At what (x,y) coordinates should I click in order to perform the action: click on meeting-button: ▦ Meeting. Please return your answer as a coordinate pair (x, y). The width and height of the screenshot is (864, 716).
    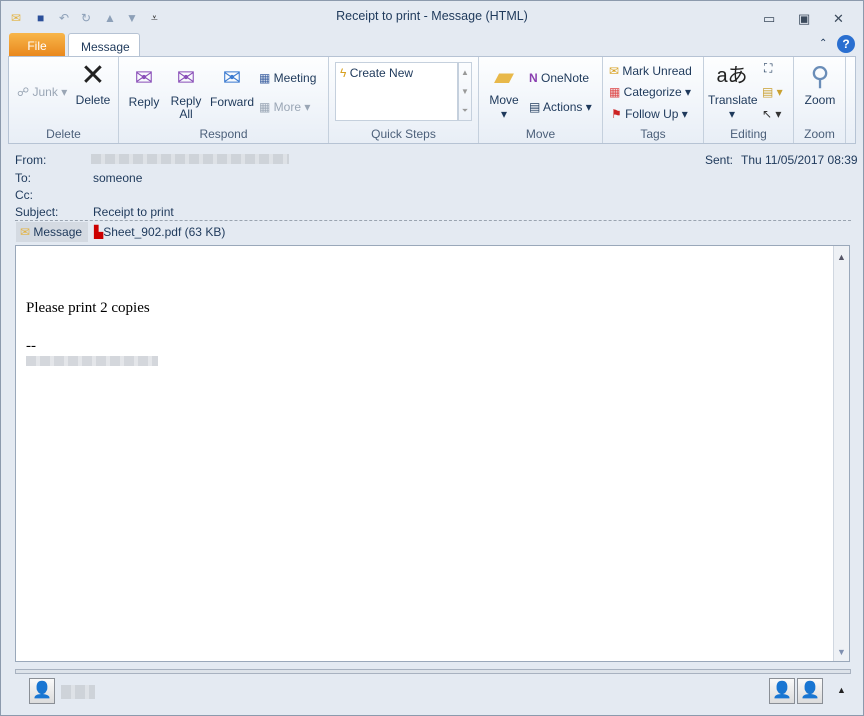
    Looking at the image, I should click on (287, 78).